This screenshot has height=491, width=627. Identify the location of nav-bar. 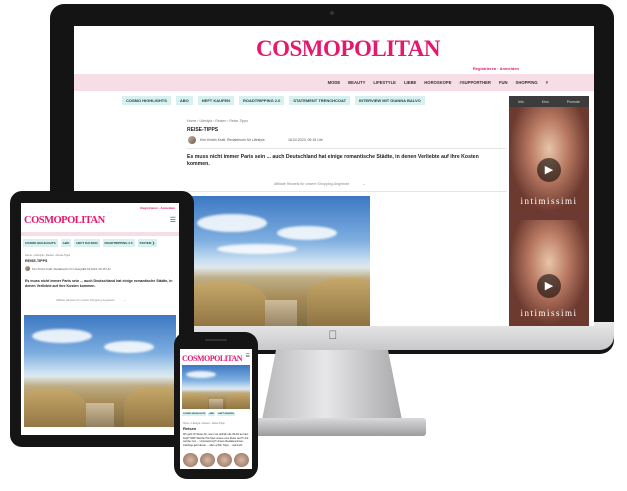
(100, 234).